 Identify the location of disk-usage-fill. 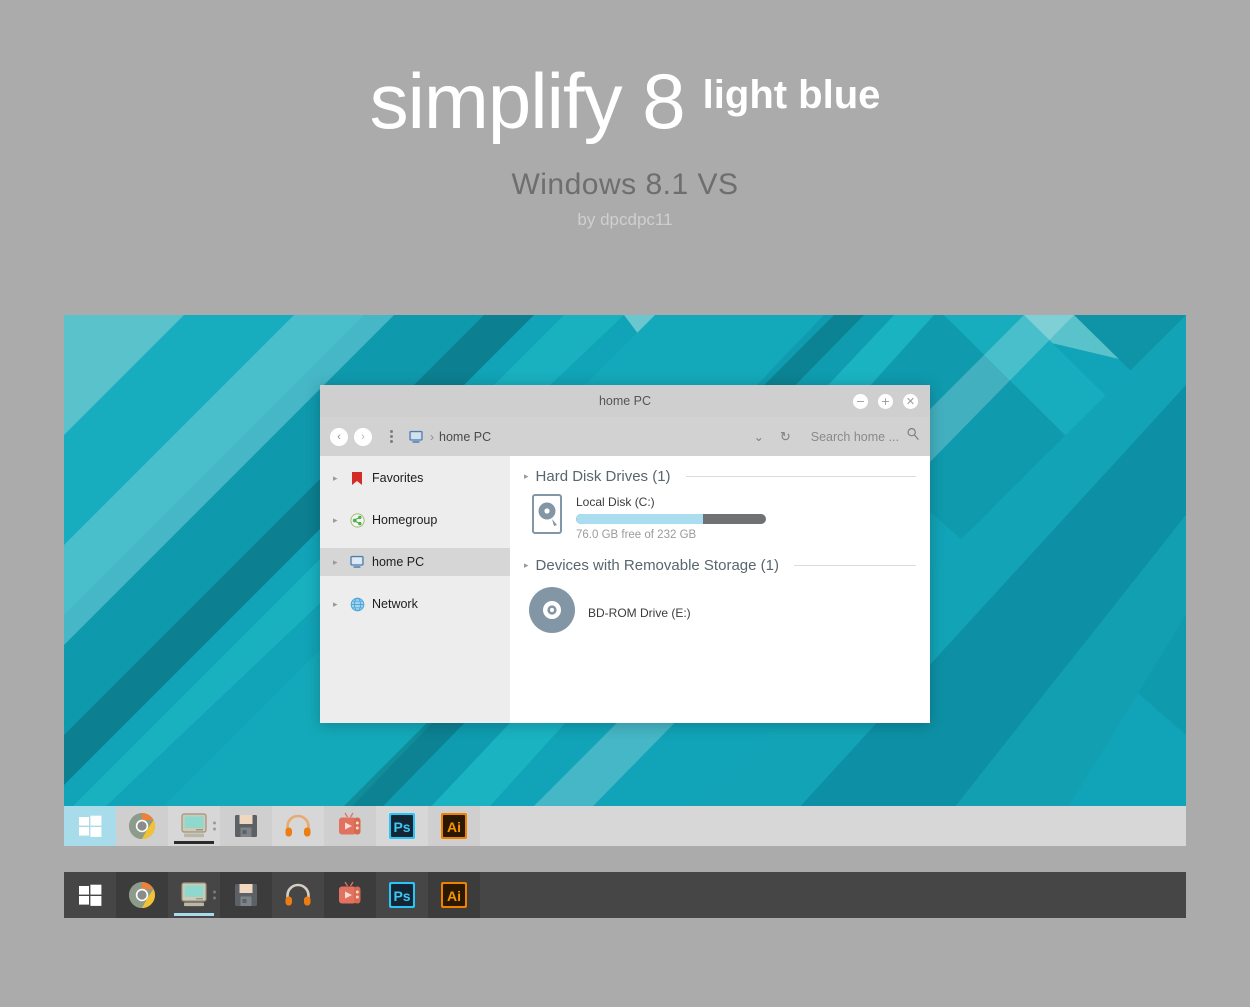
(640, 519).